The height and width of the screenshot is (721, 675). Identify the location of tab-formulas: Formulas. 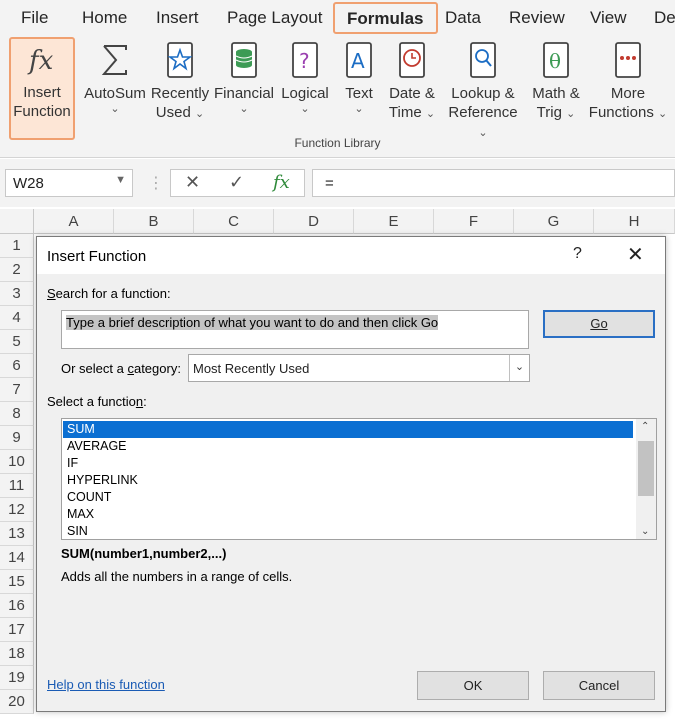
(385, 18).